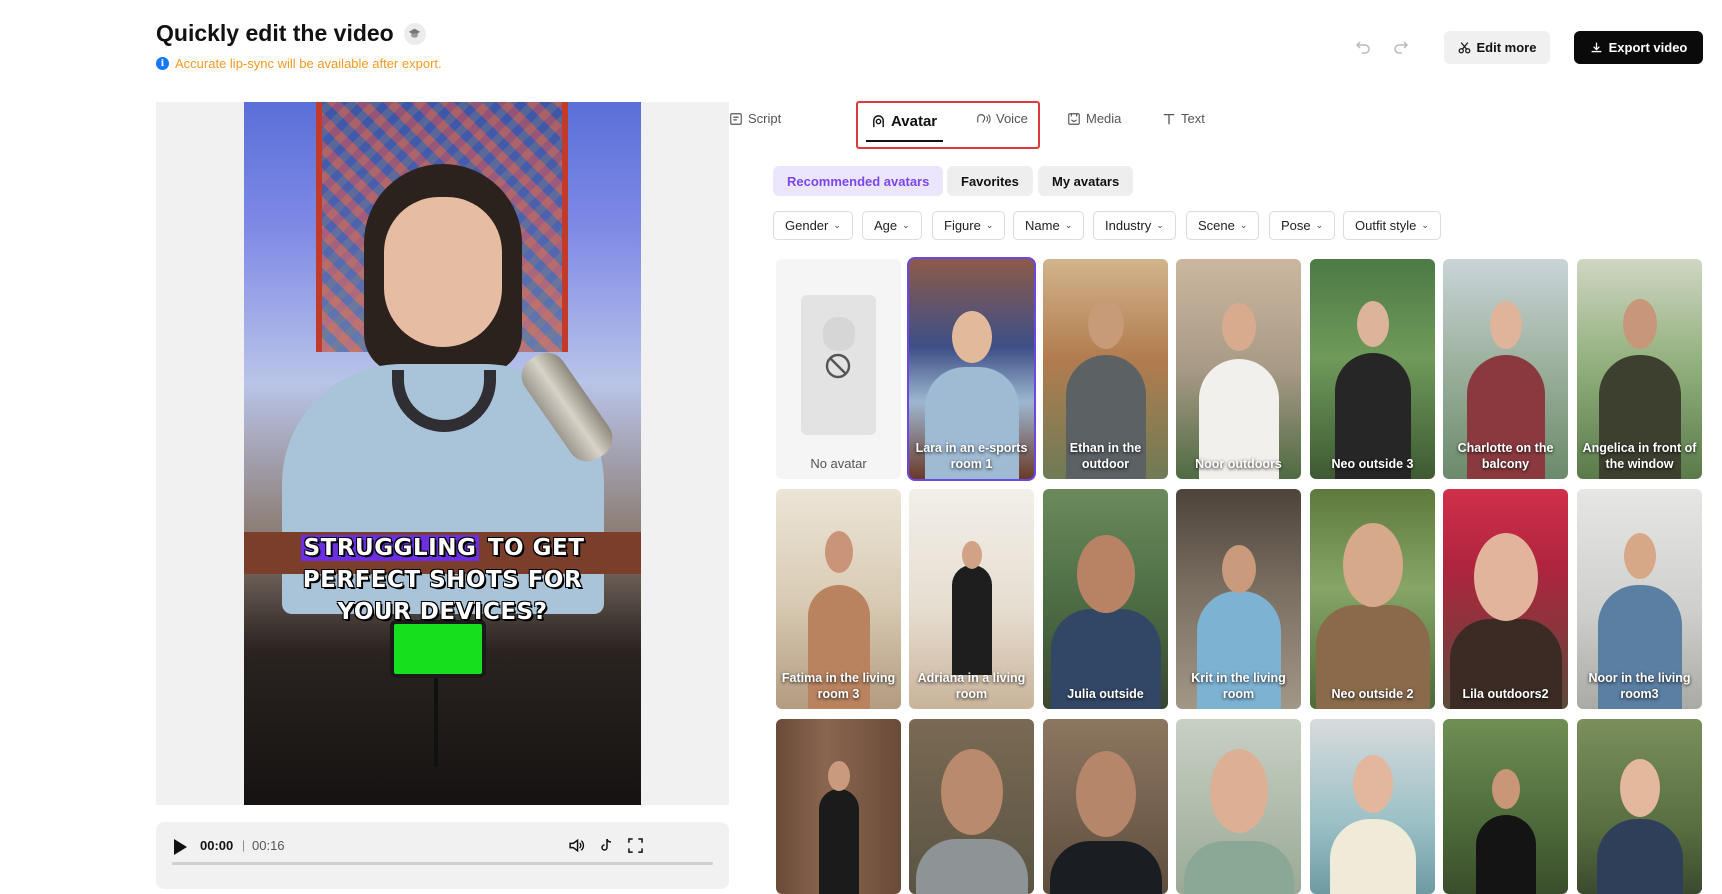 The height and width of the screenshot is (894, 1722). What do you see at coordinates (1104, 118) in the screenshot?
I see `tab-media-label: Media` at bounding box center [1104, 118].